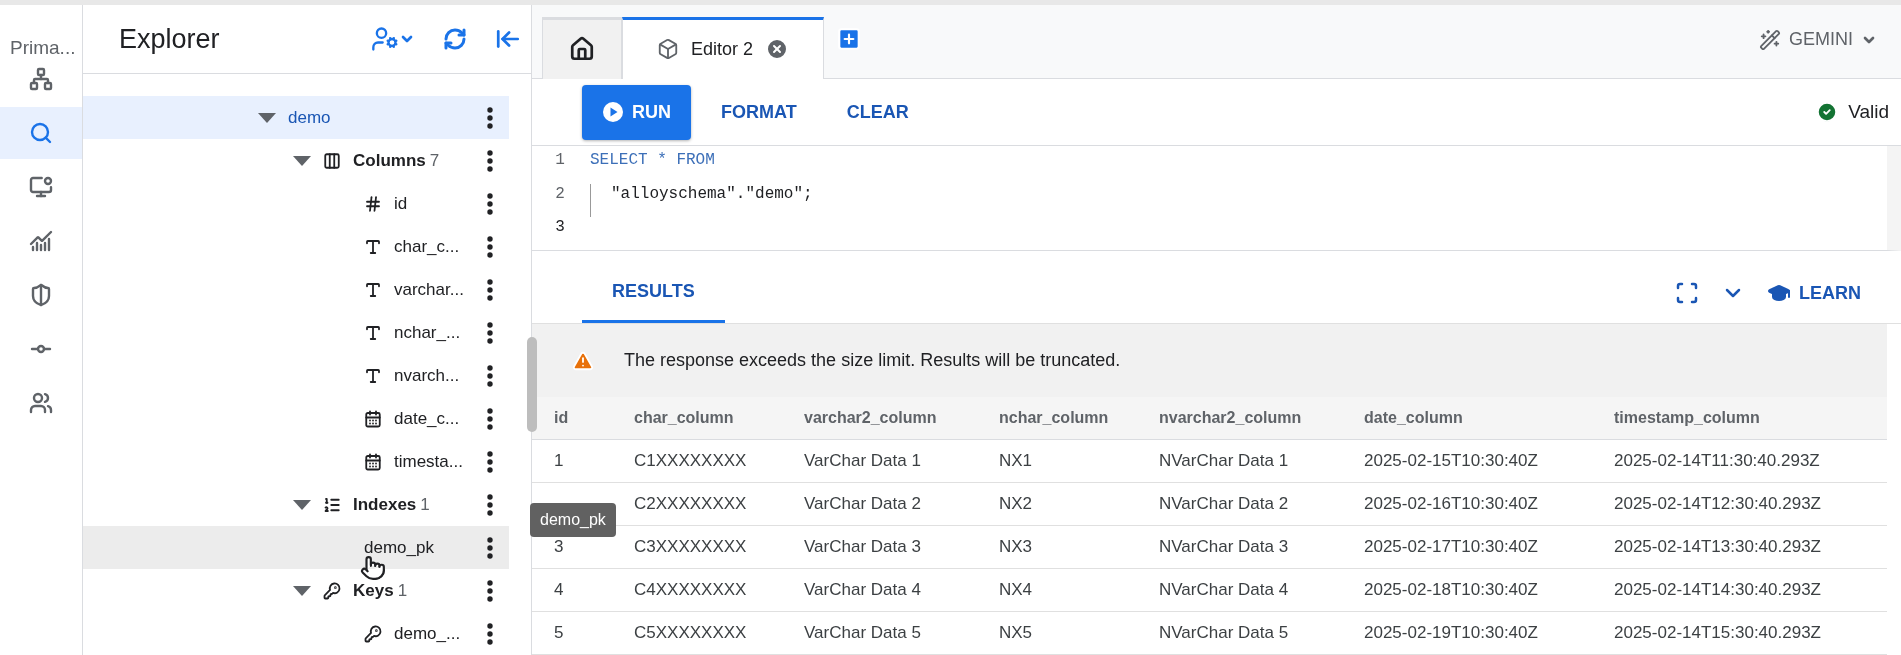 Image resolution: width=1901 pixels, height=655 pixels. What do you see at coordinates (1057, 590) in the screenshot?
I see `table-cell: NX4` at bounding box center [1057, 590].